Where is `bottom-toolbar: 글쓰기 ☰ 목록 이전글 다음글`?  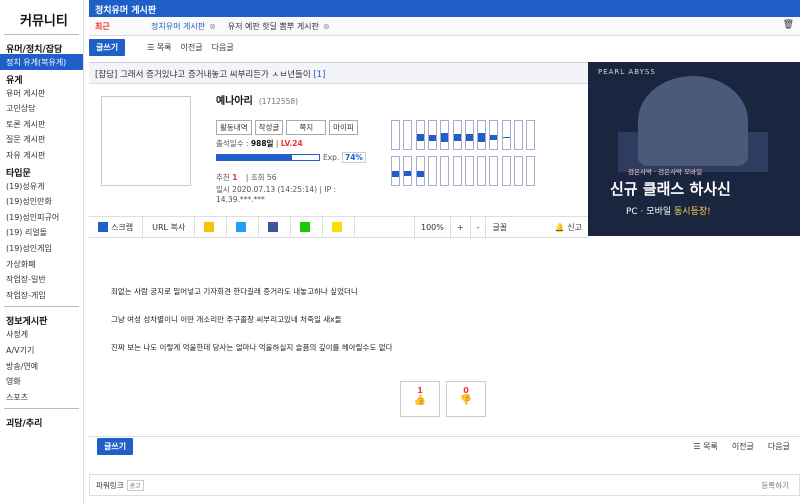
bottom-toolbar: 글쓰기 ☰ 목록 이전글 다음글 is located at coordinates (444, 446).